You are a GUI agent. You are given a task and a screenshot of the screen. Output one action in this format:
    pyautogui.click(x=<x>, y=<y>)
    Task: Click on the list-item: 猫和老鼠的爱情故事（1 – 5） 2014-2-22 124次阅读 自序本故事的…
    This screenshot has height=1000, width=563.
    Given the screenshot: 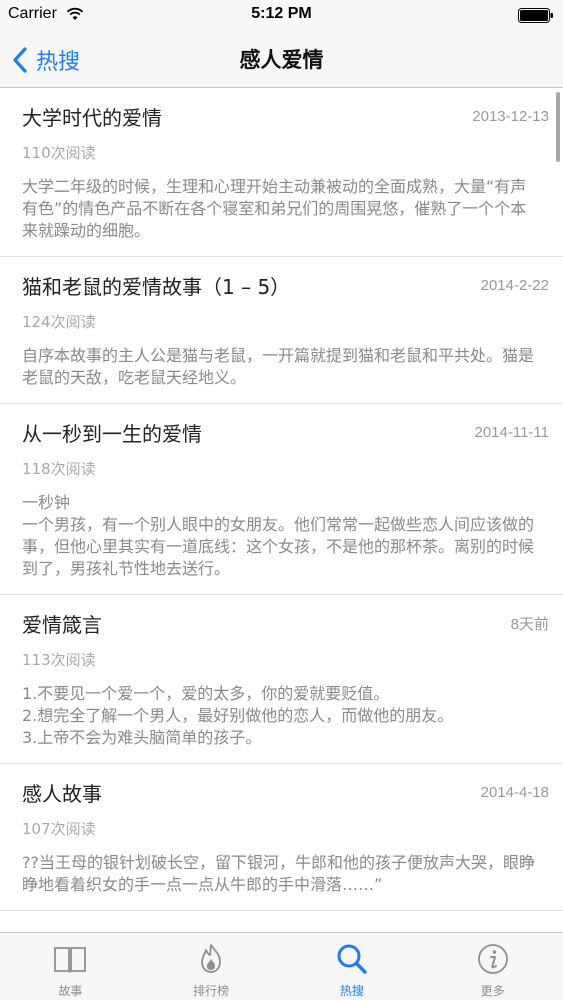 What is the action you would take?
    pyautogui.click(x=281, y=330)
    